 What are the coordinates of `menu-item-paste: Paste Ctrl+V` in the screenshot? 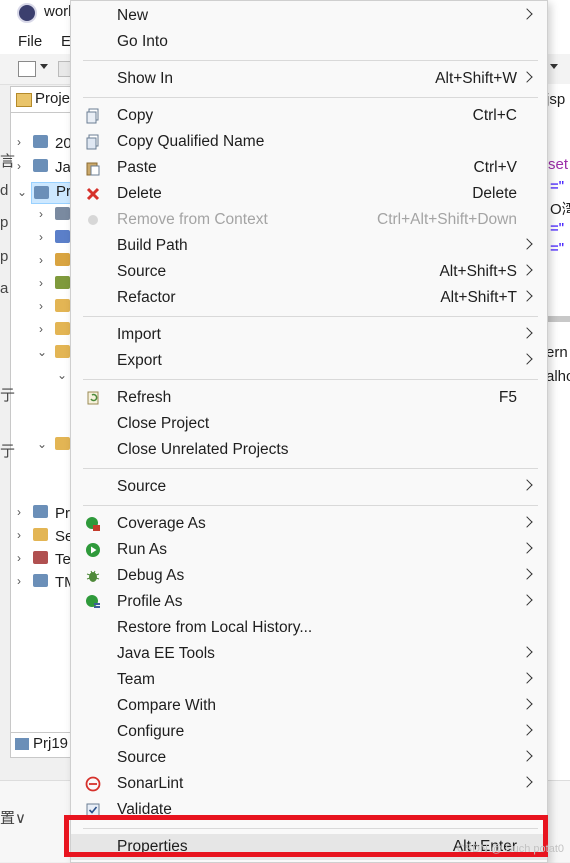 It's located at (309, 168).